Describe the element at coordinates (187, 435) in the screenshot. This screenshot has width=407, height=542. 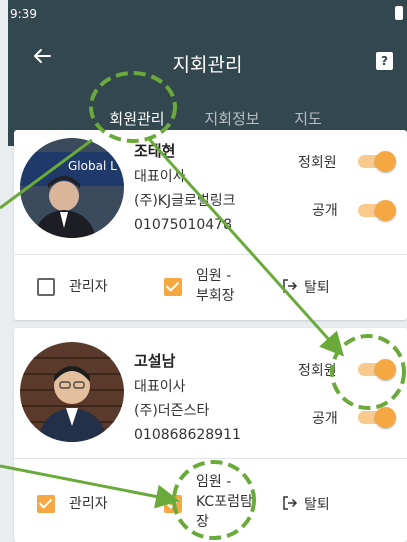
I see `member-phone: 010868628911` at that location.